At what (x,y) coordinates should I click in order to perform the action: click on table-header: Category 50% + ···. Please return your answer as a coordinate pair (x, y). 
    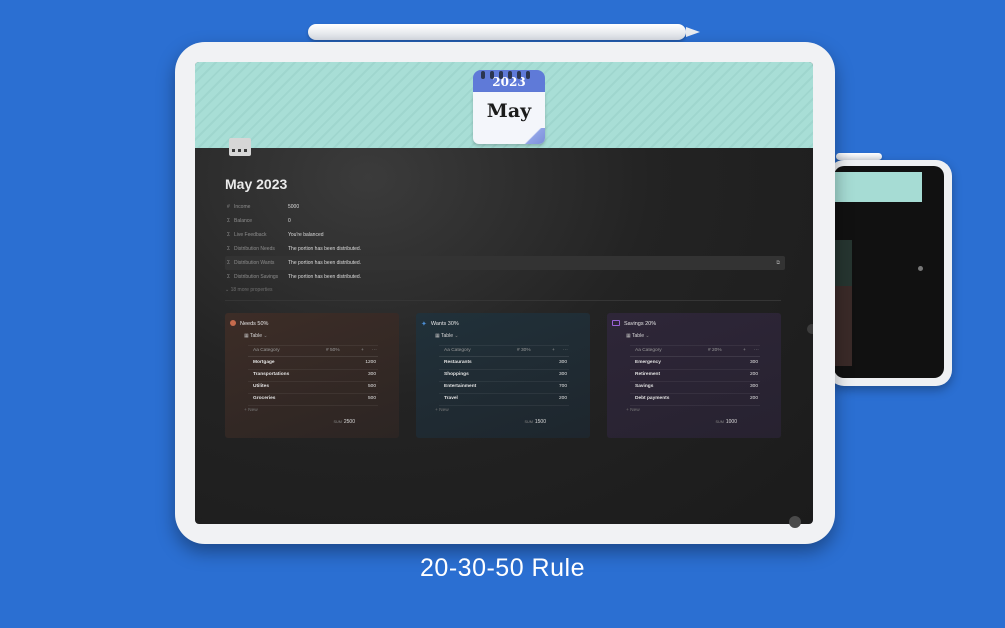
    Looking at the image, I should click on (313, 351).